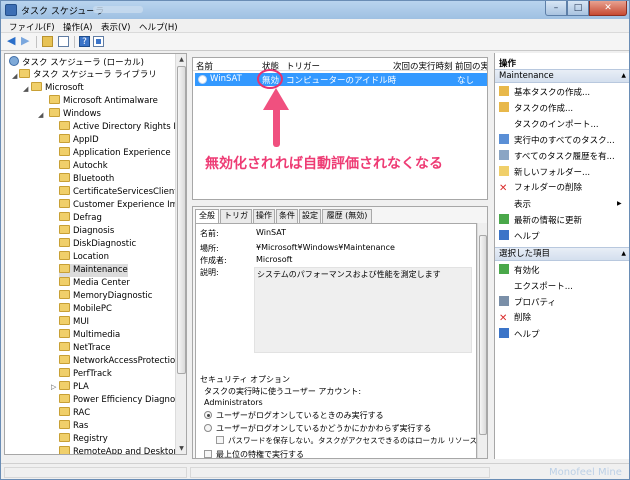 This screenshot has height=480, width=630. What do you see at coordinates (117, 127) in the screenshot?
I see `tree-item-active-directory-rights-mar: Active Directory Rights Mar` at bounding box center [117, 127].